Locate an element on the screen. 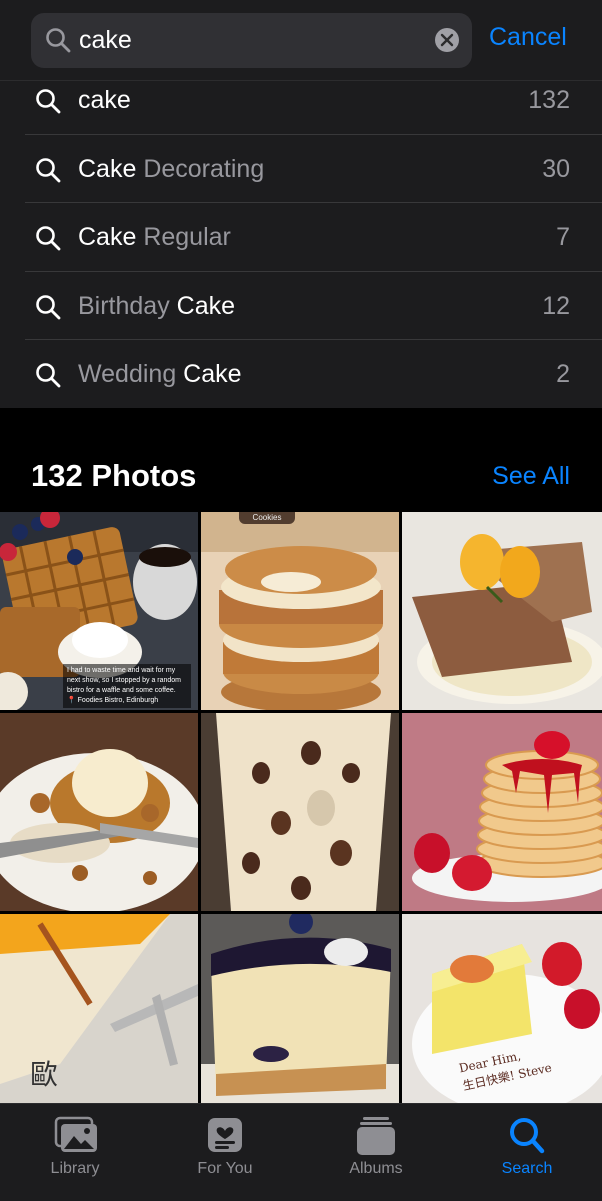 This screenshot has height=1201, width=602. cake-slice-image is located at coordinates (502, 611).